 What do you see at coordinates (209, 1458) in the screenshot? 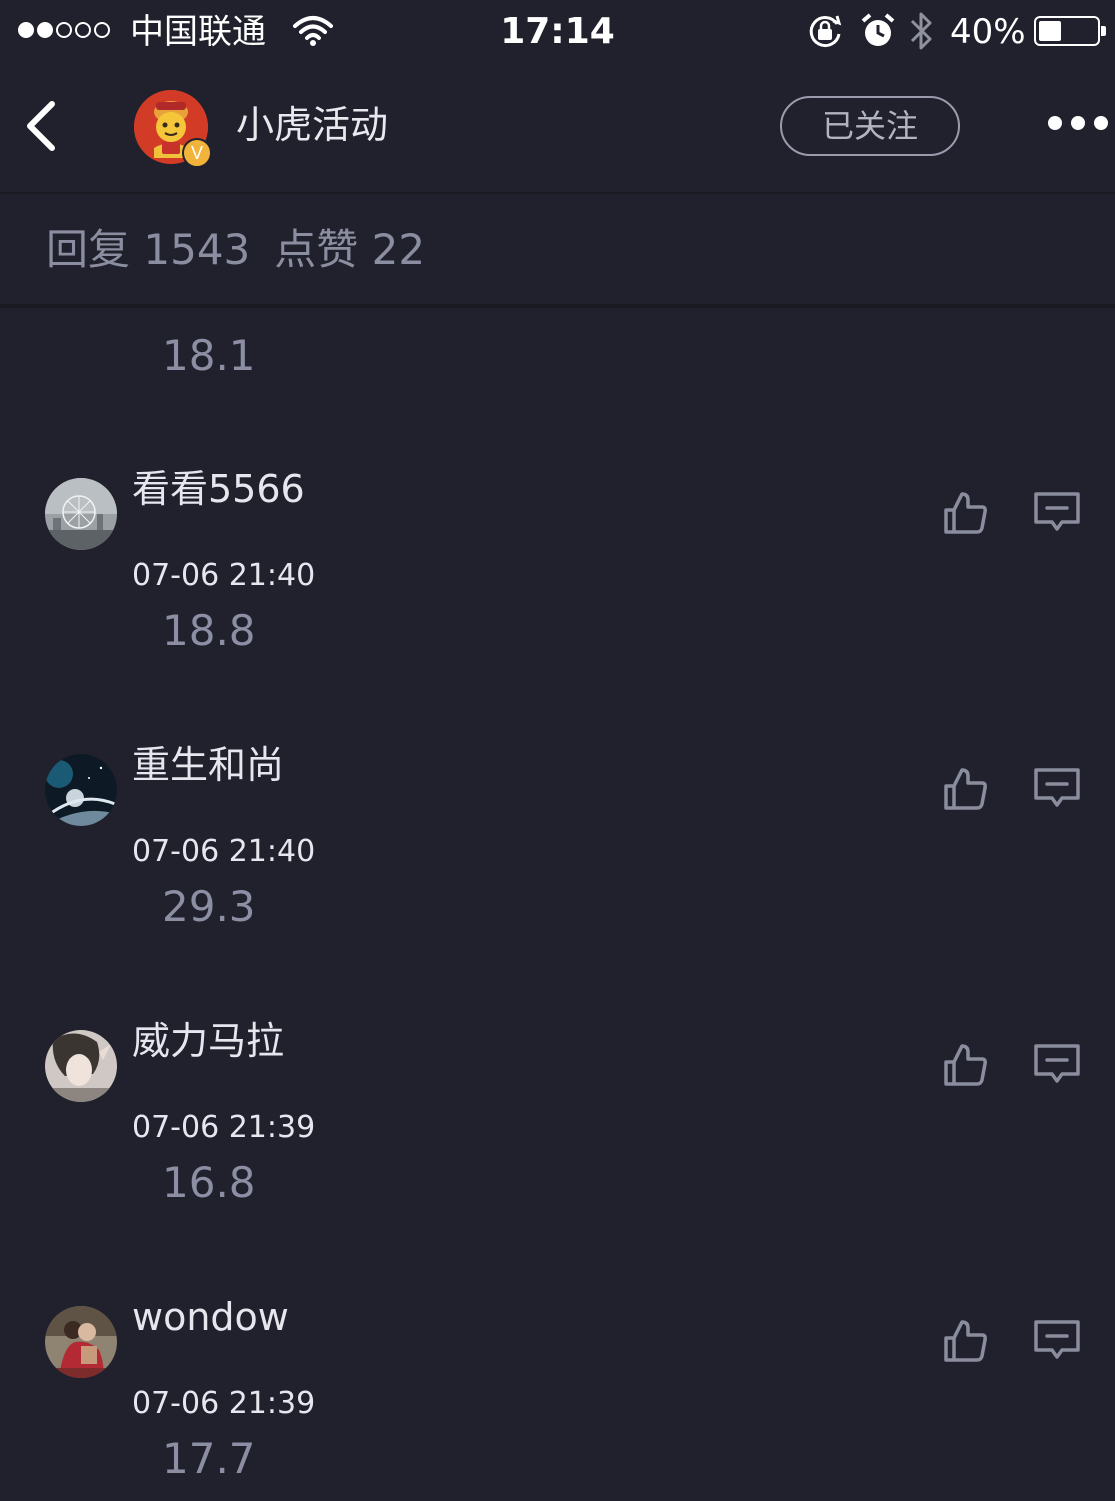
I see `comment-text: 17.7` at bounding box center [209, 1458].